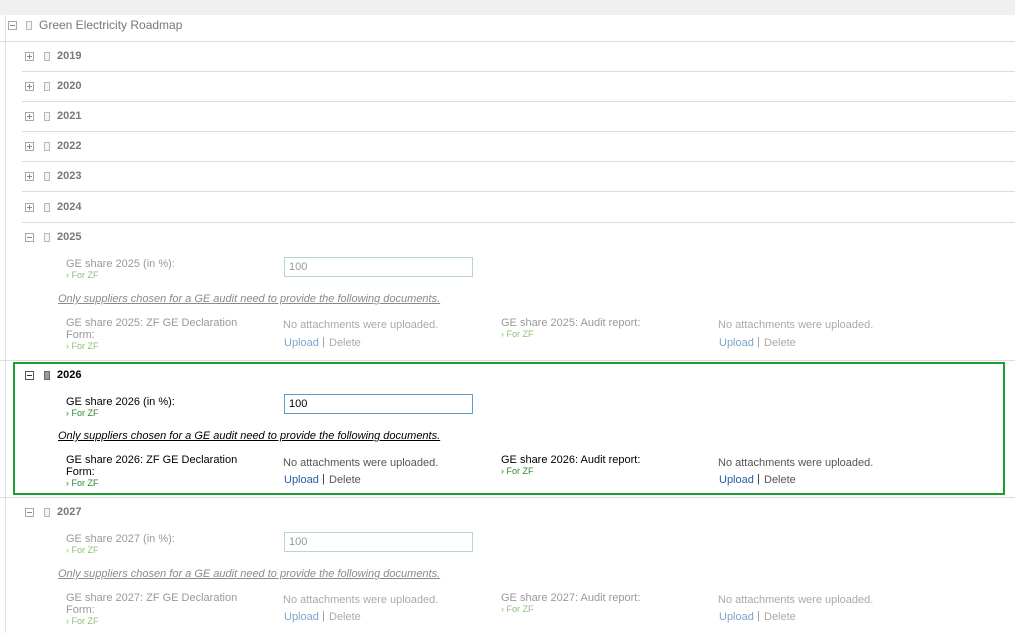 The width and height of the screenshot is (1015, 633). Describe the element at coordinates (69, 86) in the screenshot. I see `year-label: 2020` at that location.